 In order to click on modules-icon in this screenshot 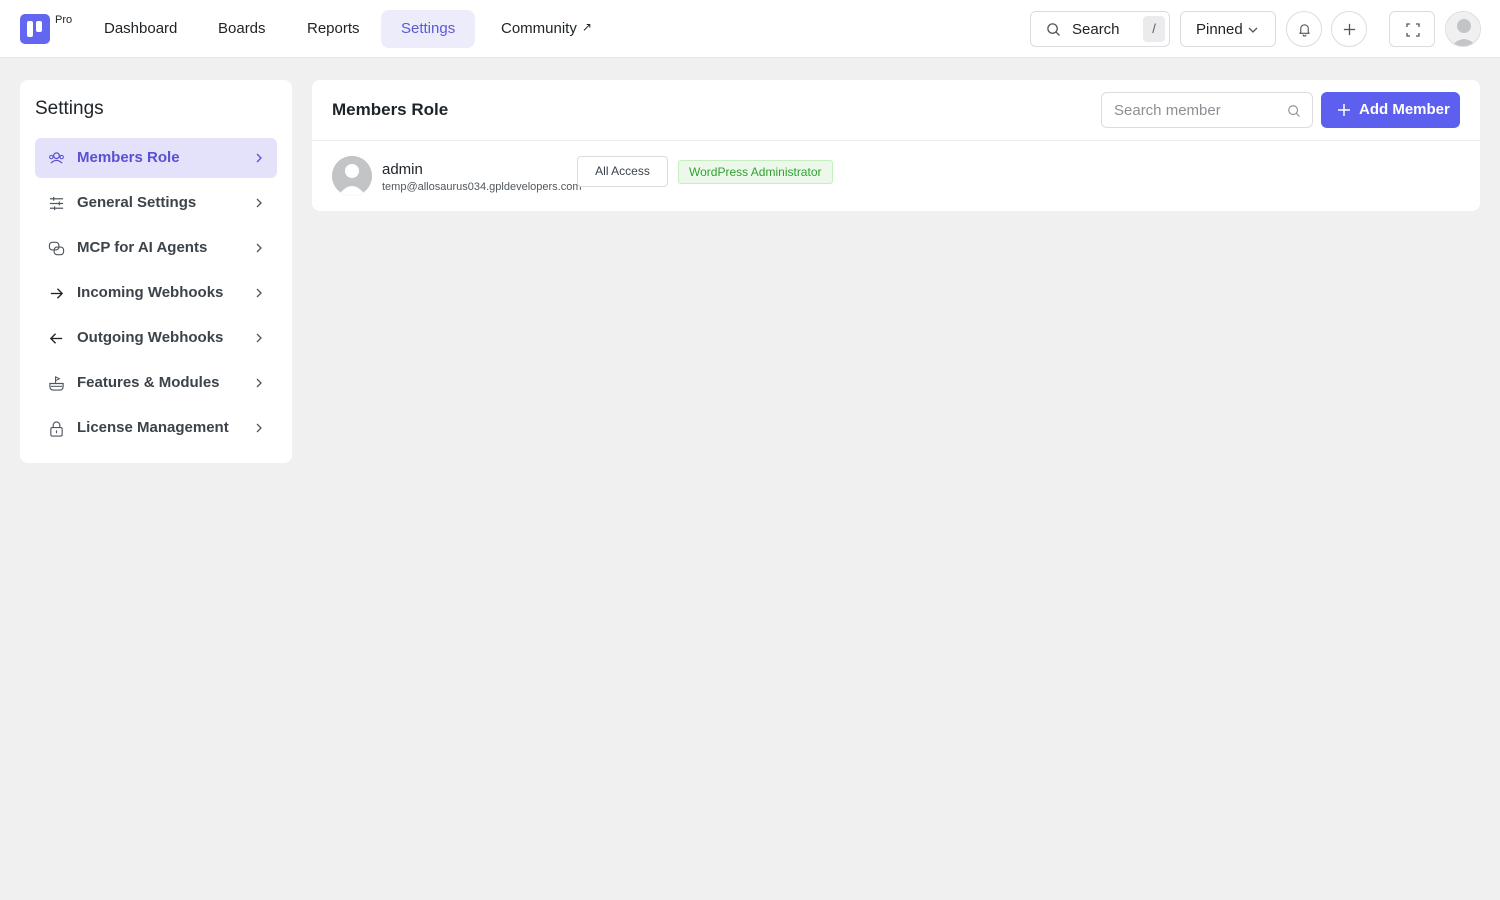, I will do `click(56, 383)`.